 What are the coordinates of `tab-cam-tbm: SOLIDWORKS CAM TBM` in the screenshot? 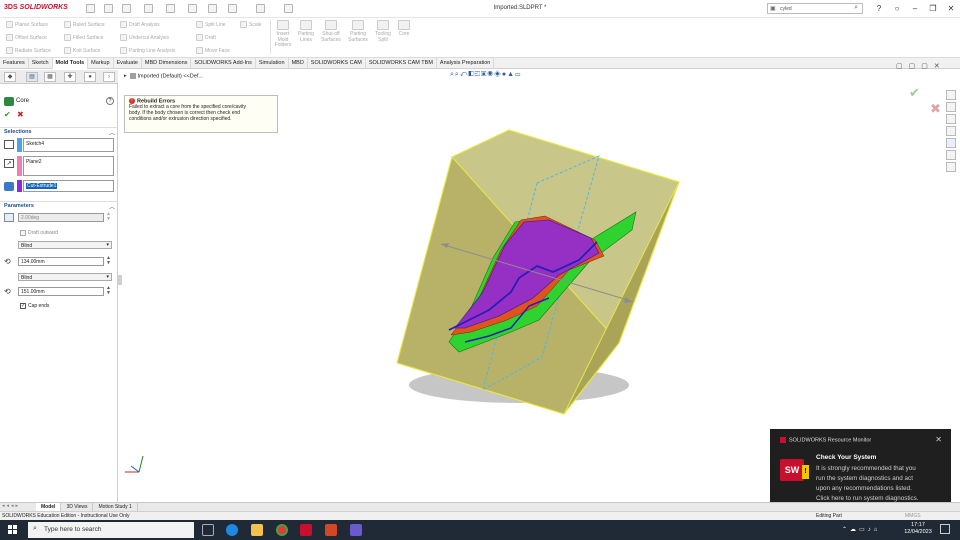 It's located at (401, 63).